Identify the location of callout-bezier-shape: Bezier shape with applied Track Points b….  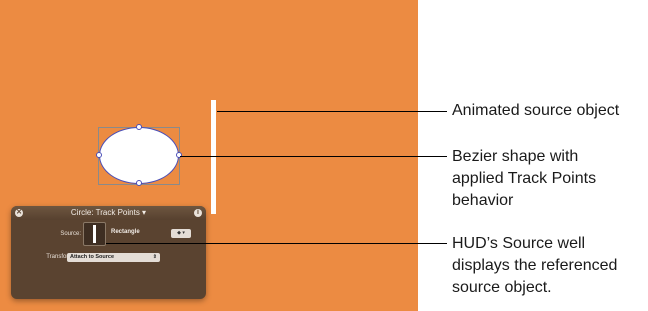
(524, 178).